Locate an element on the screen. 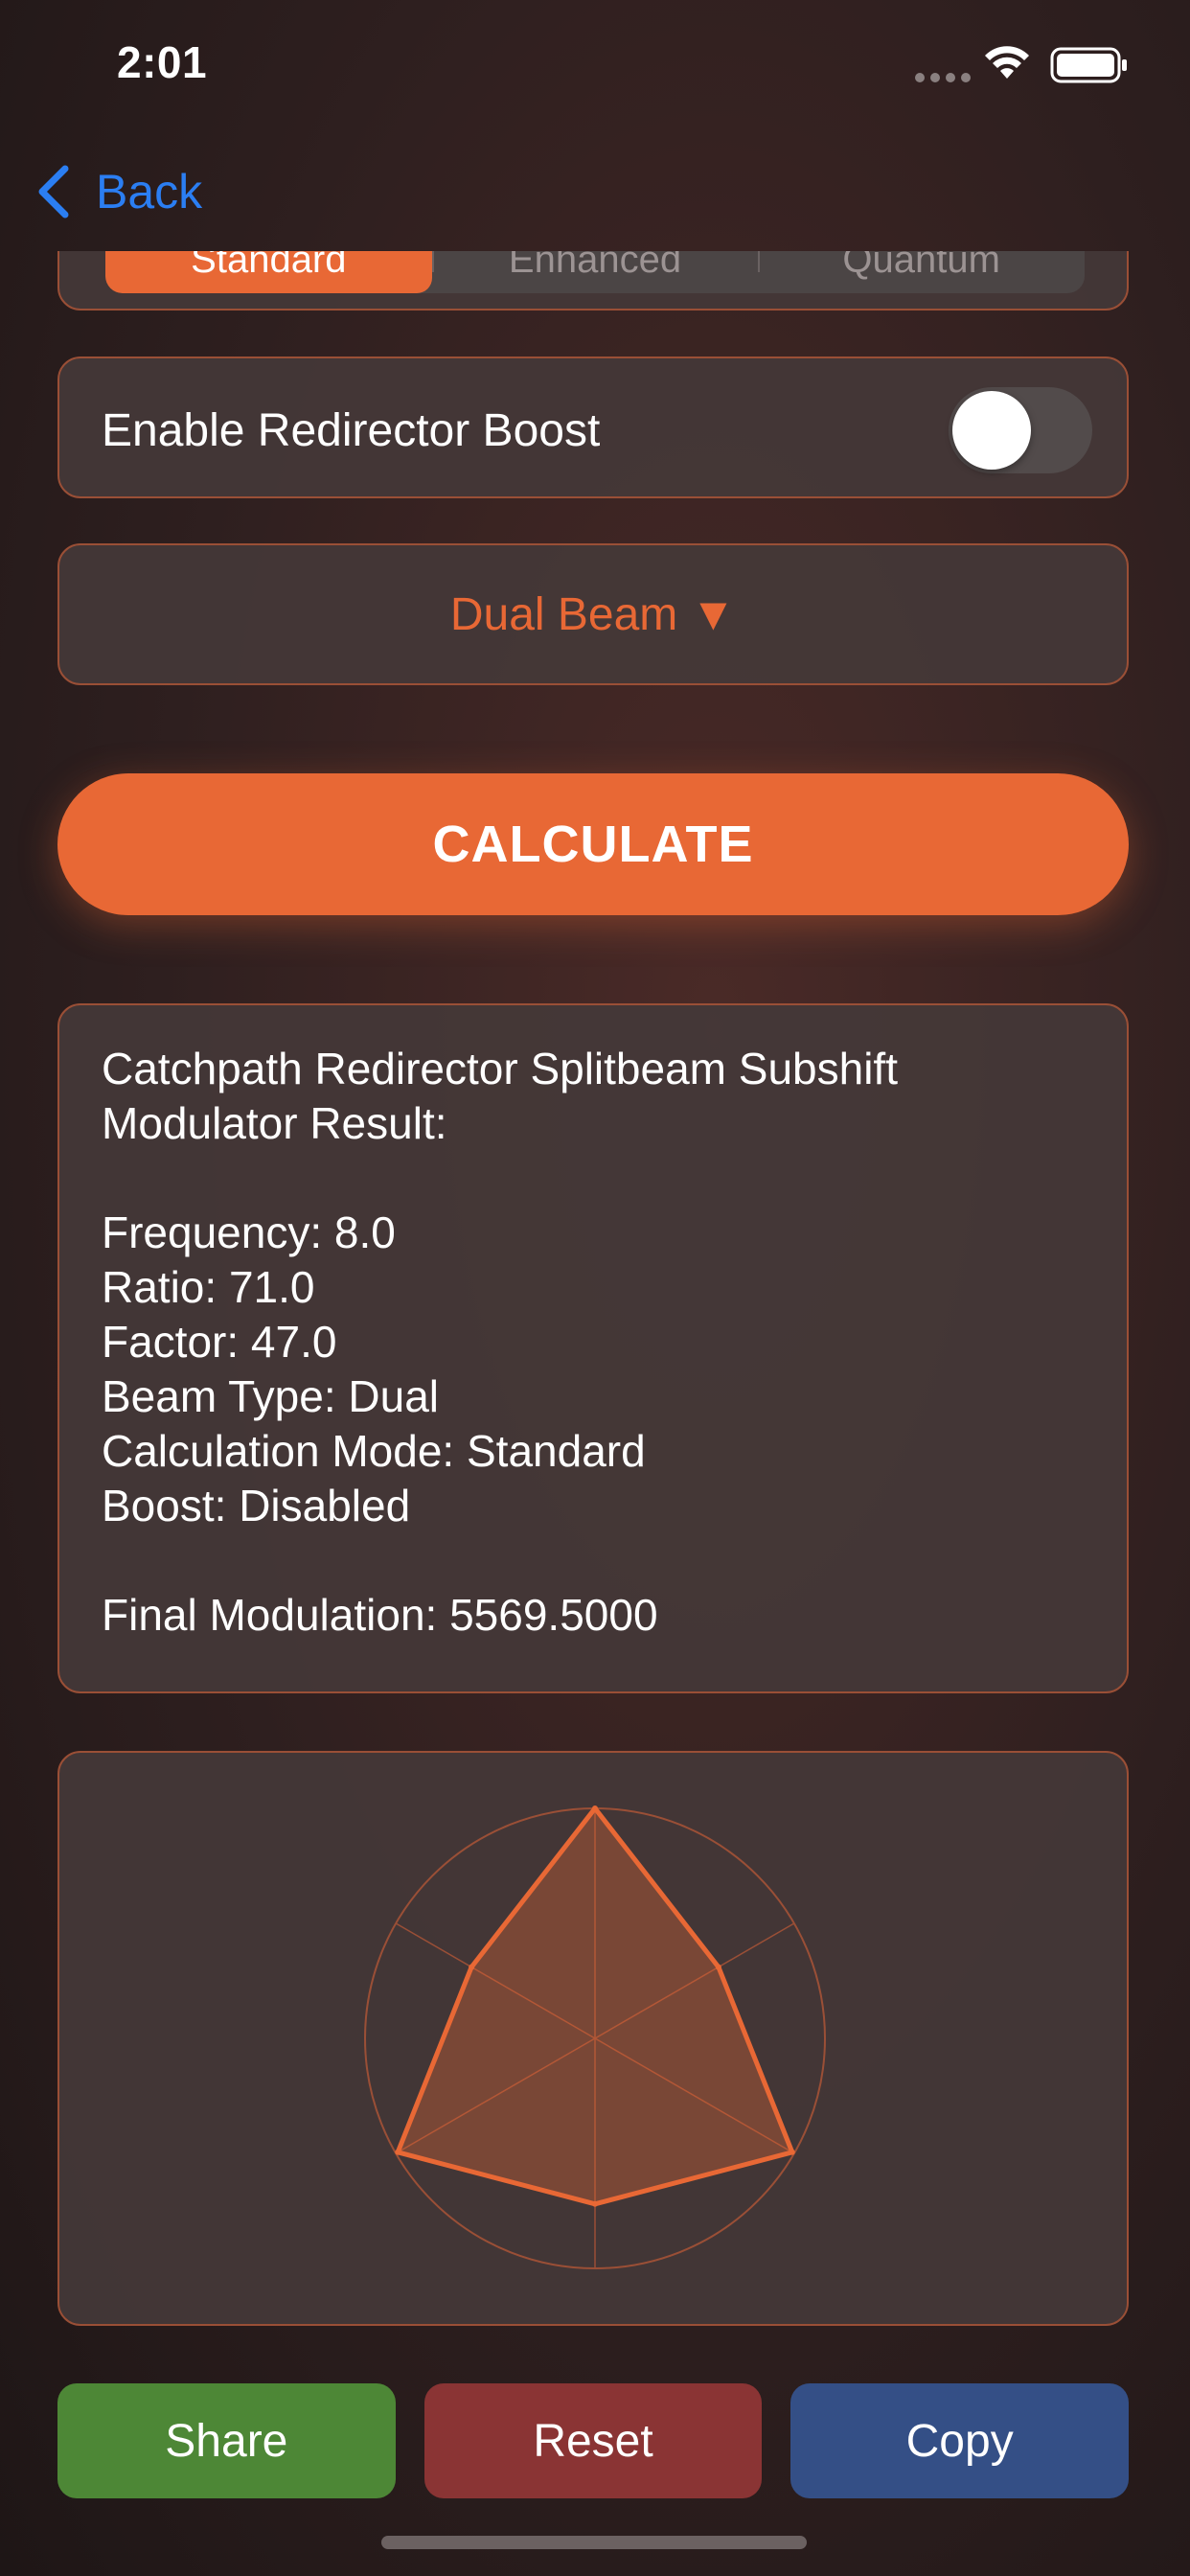  mode-segment-card: Standard Enhanced Quantum is located at coordinates (593, 280).